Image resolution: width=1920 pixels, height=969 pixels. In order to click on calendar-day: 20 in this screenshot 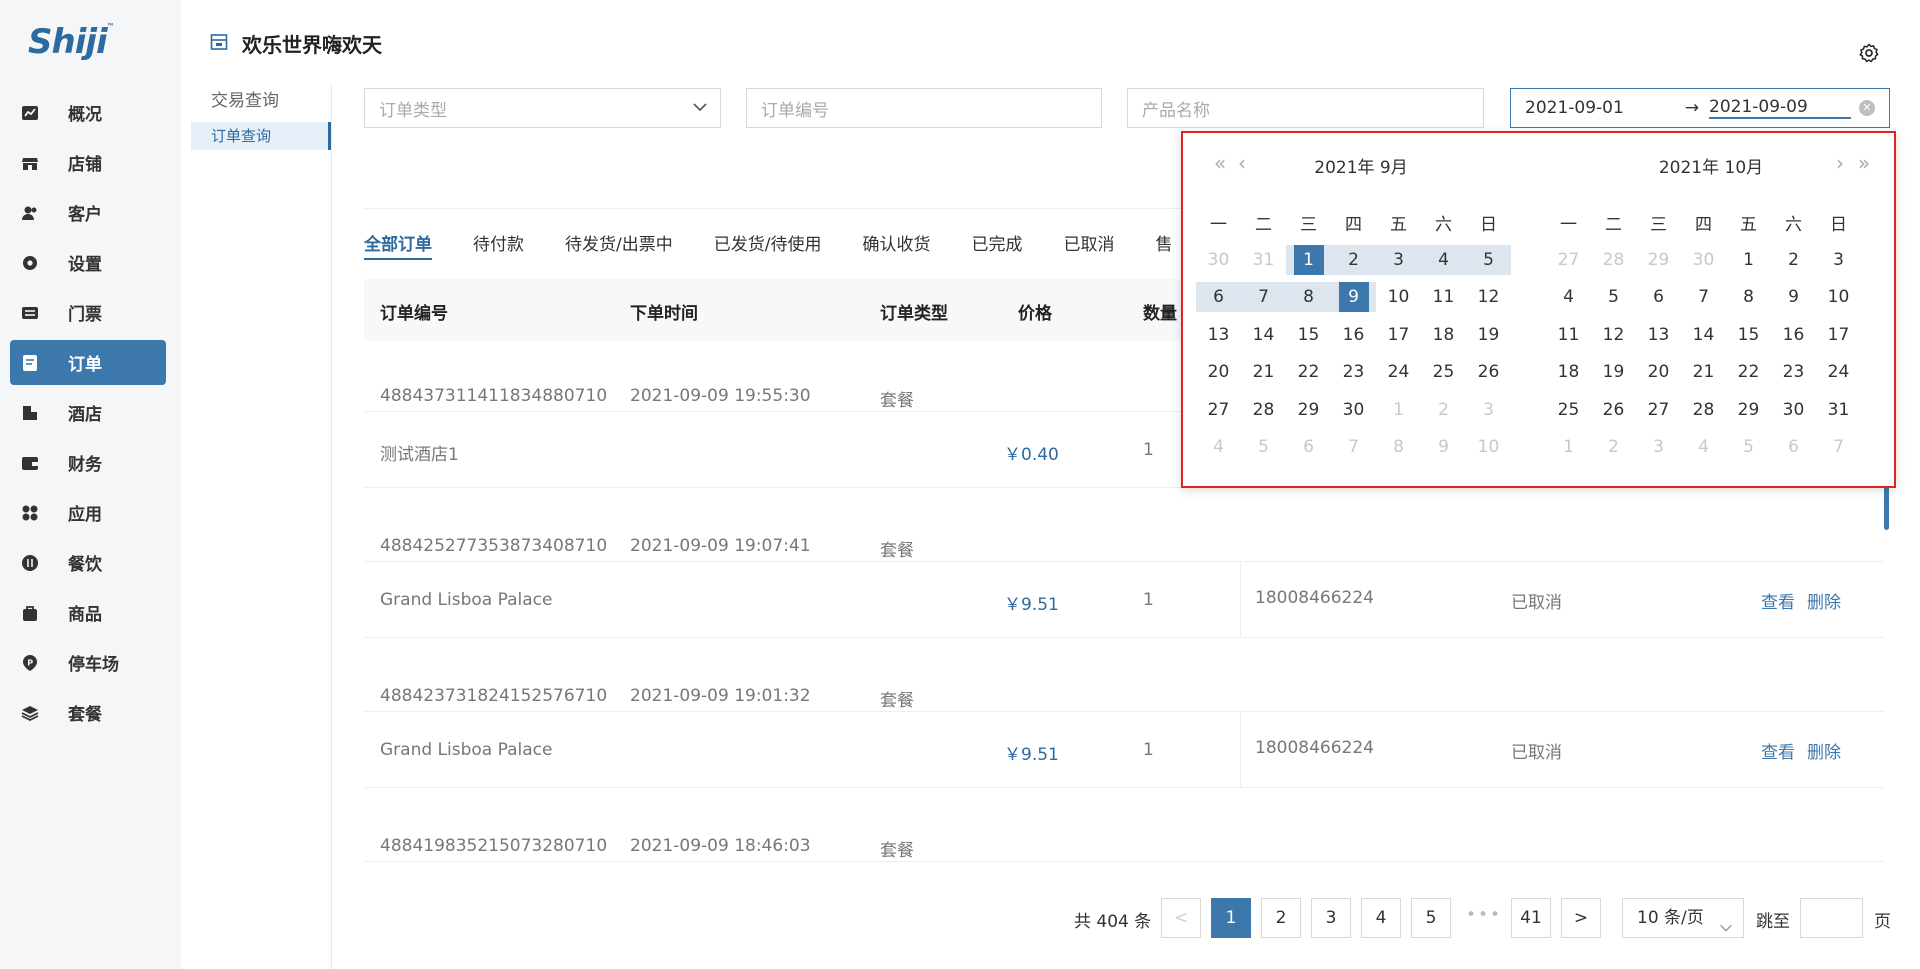, I will do `click(1658, 372)`.